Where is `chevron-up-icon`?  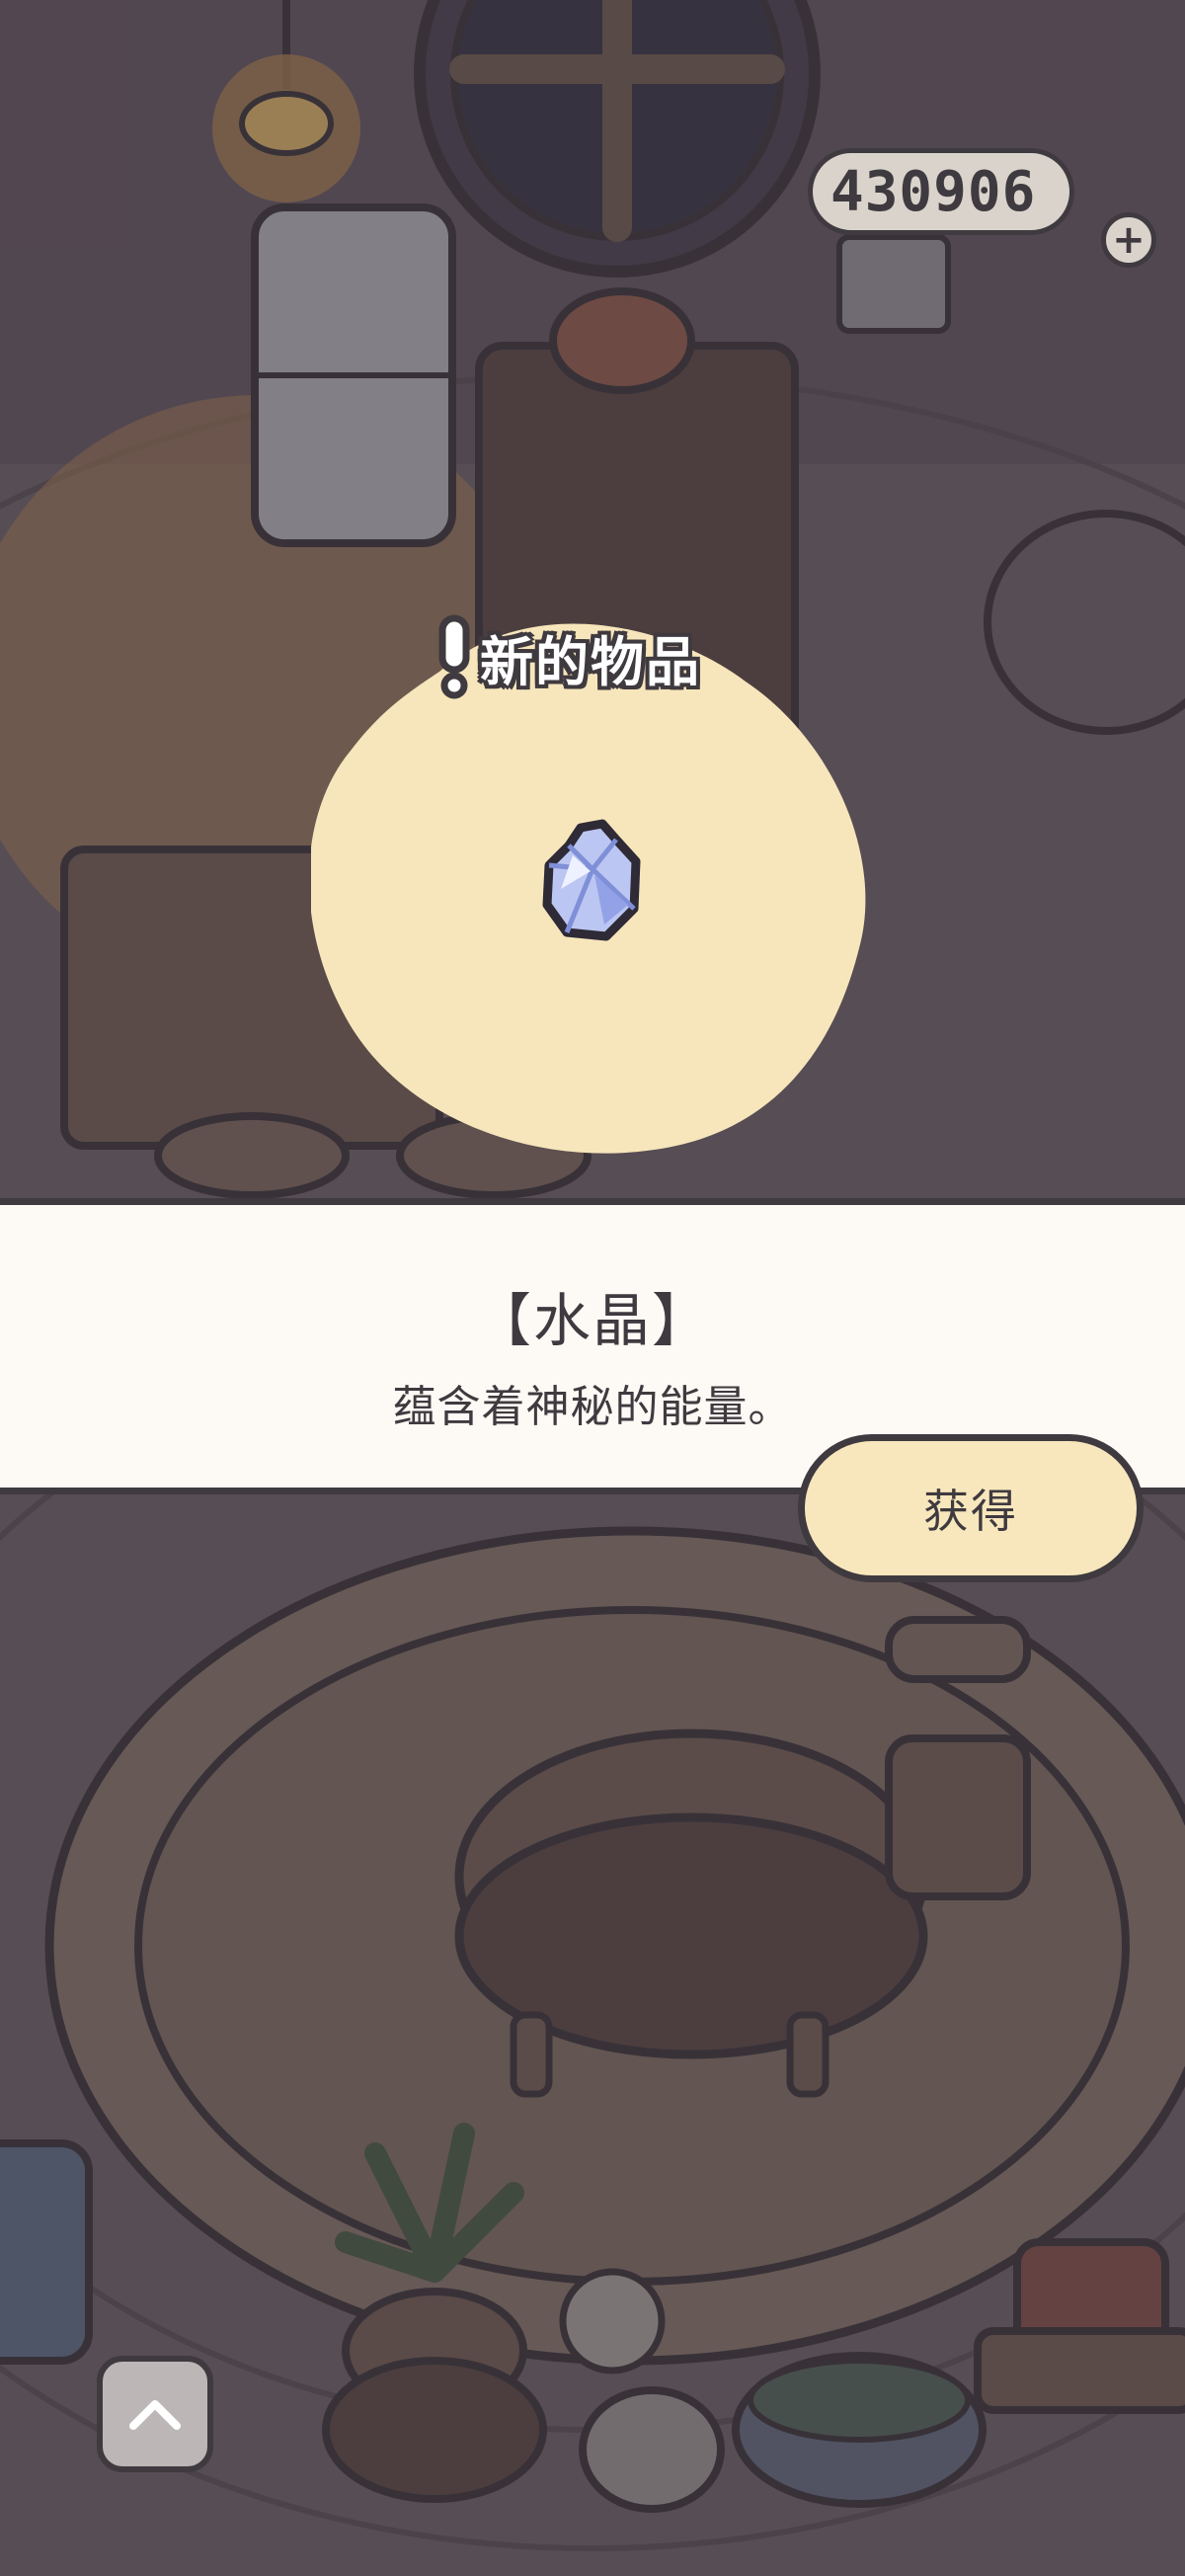
chevron-up-icon is located at coordinates (155, 2415).